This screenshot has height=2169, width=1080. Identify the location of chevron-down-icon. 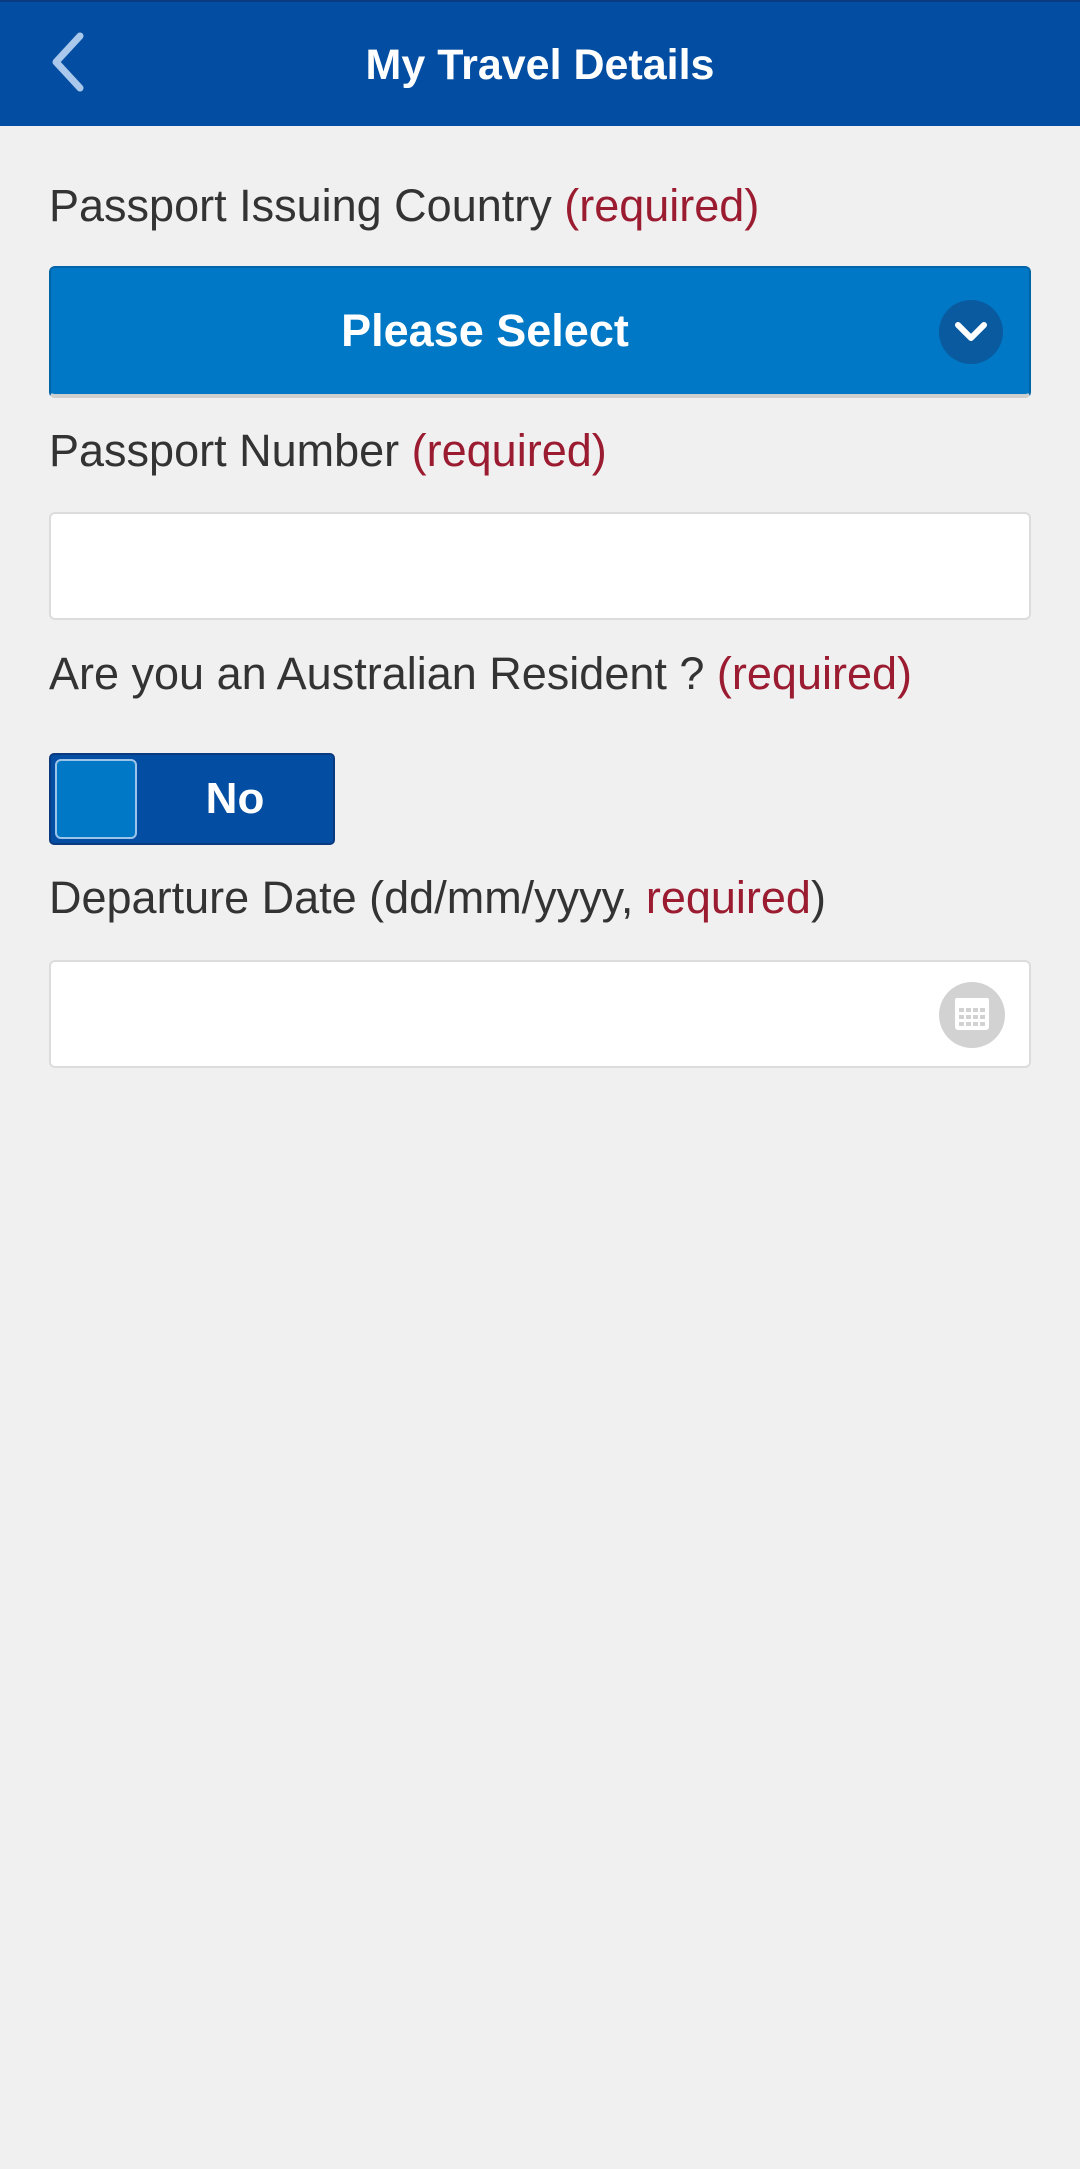
(971, 332).